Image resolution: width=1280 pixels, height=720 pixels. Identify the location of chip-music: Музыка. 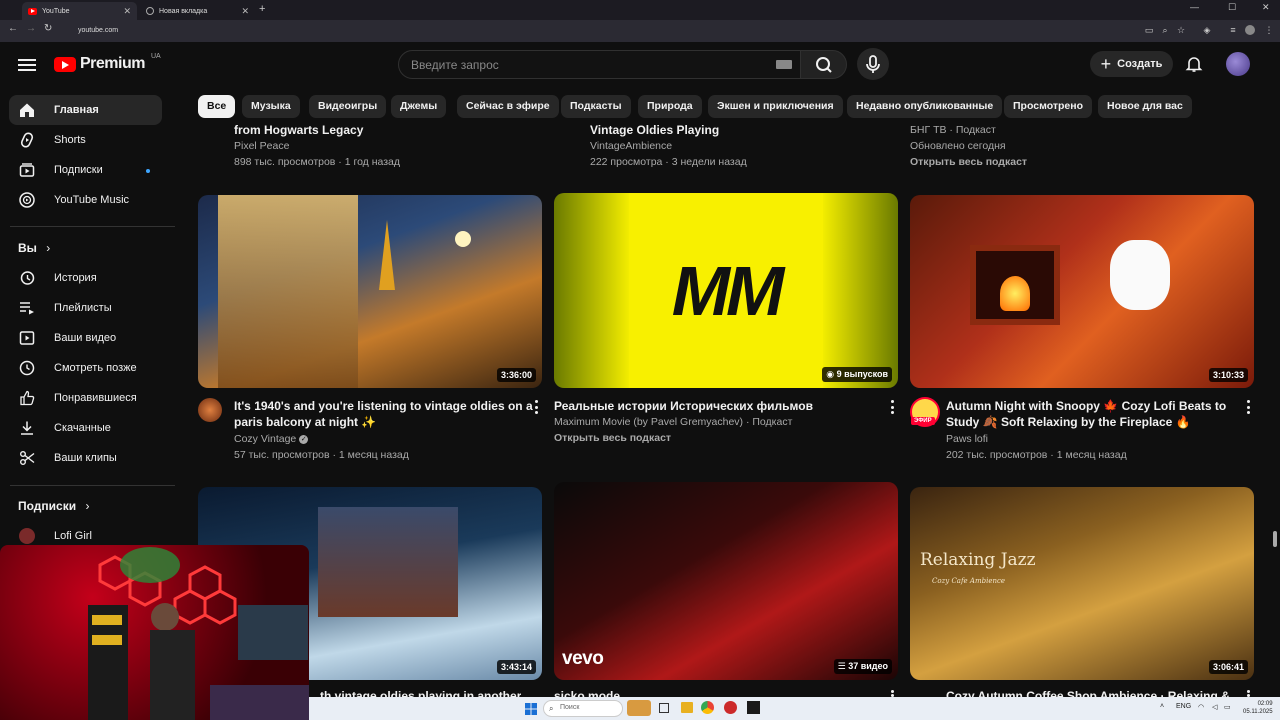
(271, 106).